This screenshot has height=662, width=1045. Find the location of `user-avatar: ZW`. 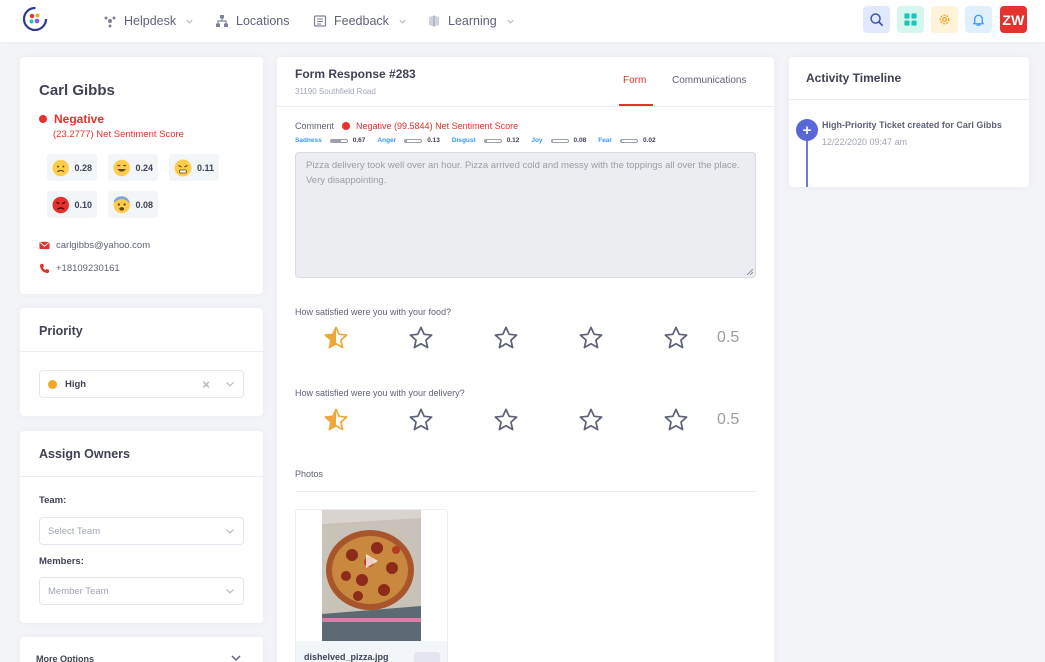

user-avatar: ZW is located at coordinates (1013, 19).